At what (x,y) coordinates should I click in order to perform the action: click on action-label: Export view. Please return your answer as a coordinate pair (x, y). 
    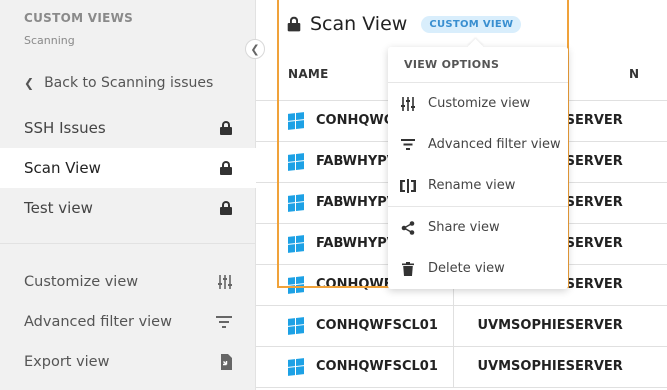
    Looking at the image, I should click on (67, 362).